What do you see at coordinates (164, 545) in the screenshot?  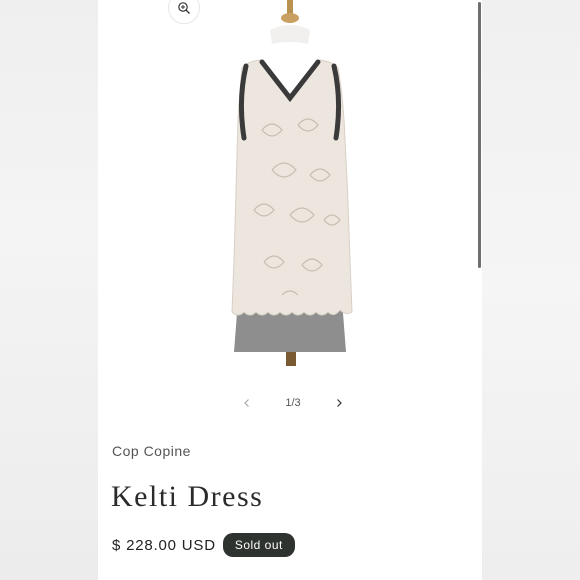 I see `product-price: $ 228.00 USD` at bounding box center [164, 545].